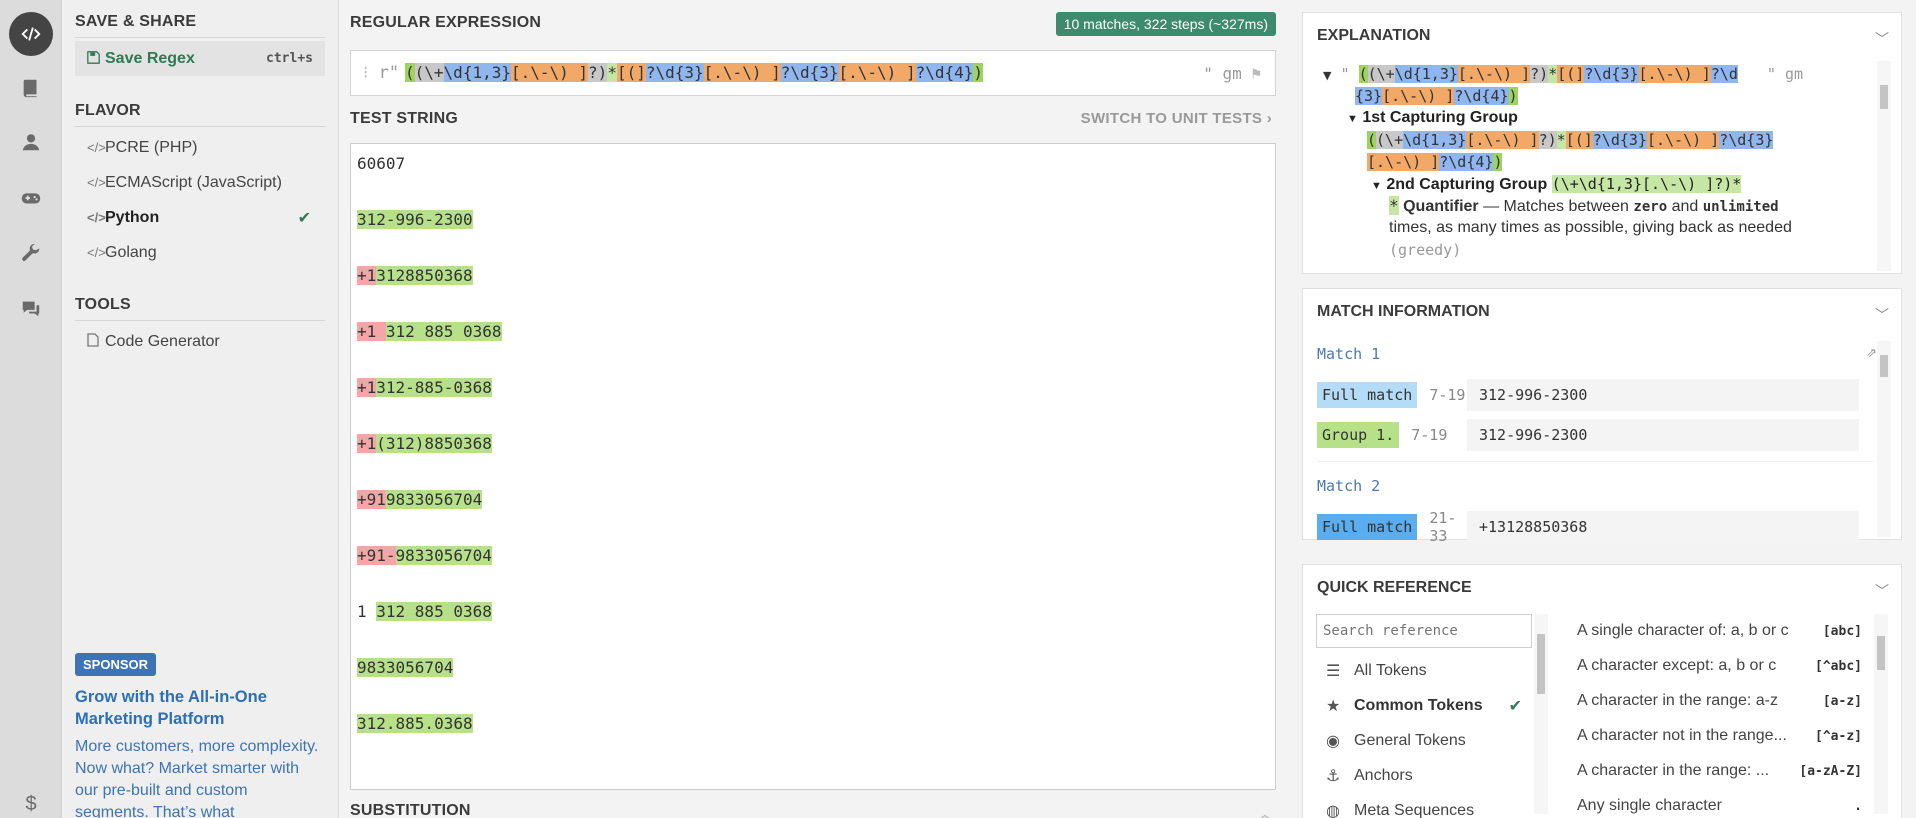  Describe the element at coordinates (132, 217) in the screenshot. I see `flavor-label: Python` at that location.